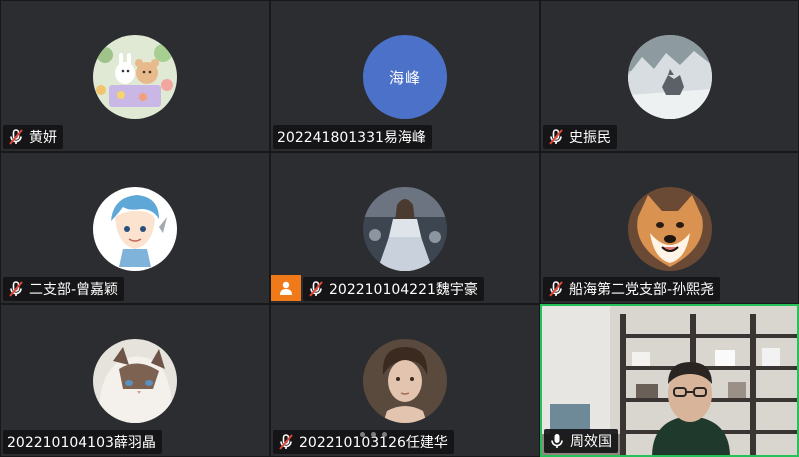 This screenshot has height=457, width=799. What do you see at coordinates (669, 380) in the screenshot?
I see `participant-tile-speaking: 周效国` at bounding box center [669, 380].